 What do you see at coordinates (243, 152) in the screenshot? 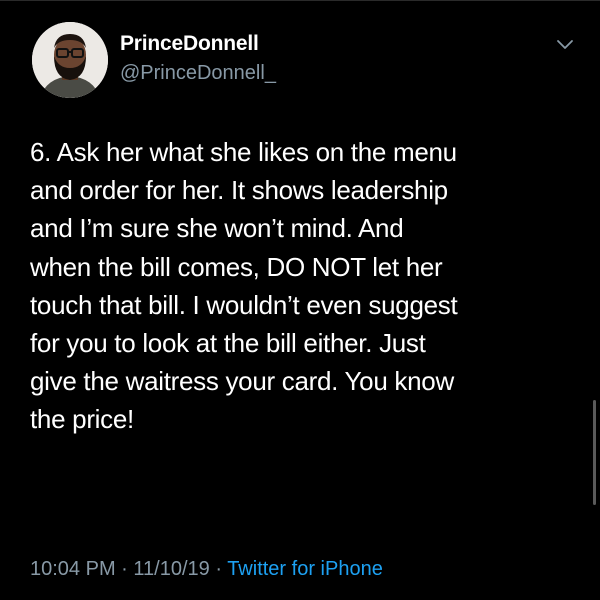
I see `tweet-text-line: 6. Ask her what she likes on the menu` at bounding box center [243, 152].